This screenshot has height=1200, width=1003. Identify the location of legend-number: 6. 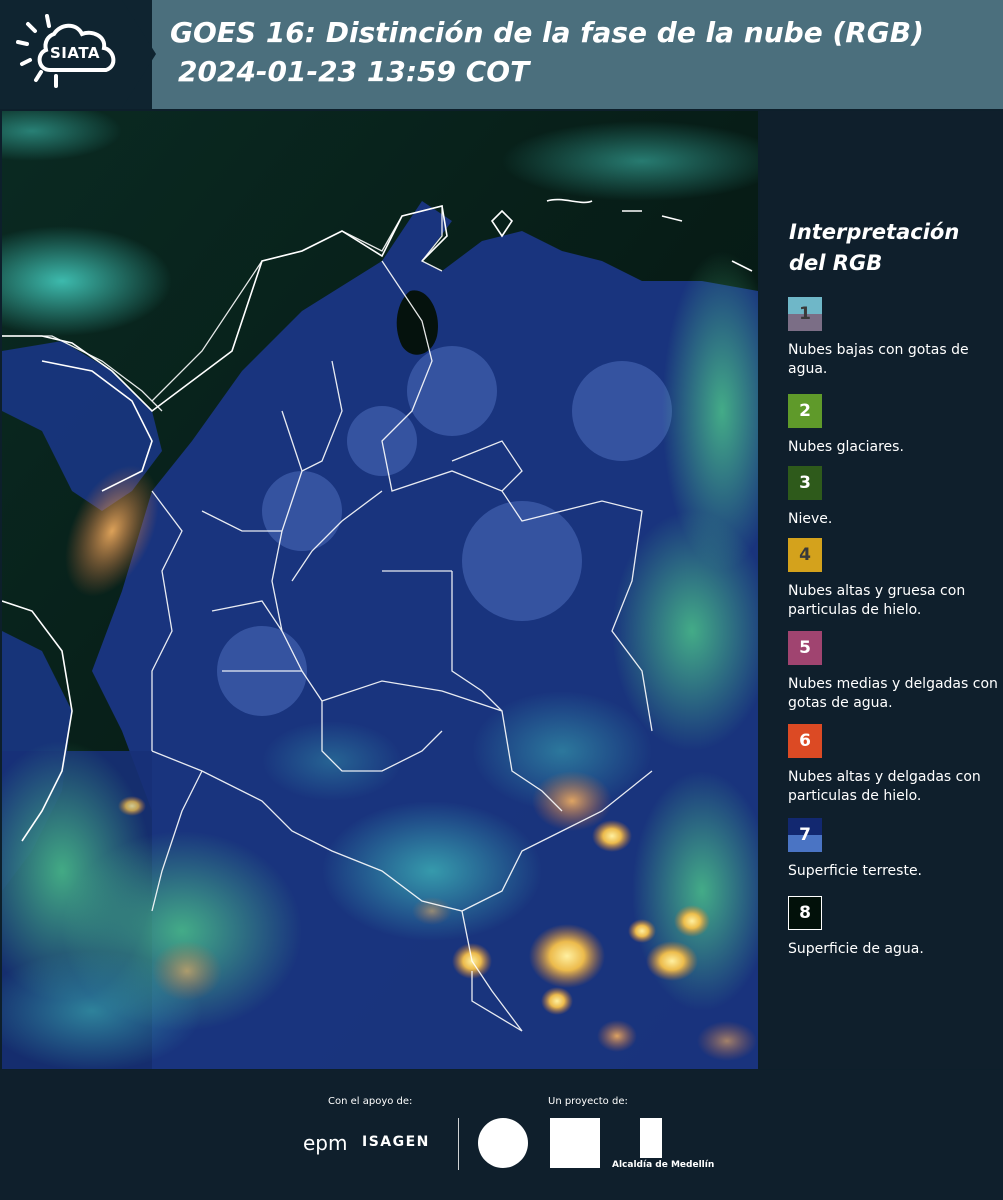
(805, 741).